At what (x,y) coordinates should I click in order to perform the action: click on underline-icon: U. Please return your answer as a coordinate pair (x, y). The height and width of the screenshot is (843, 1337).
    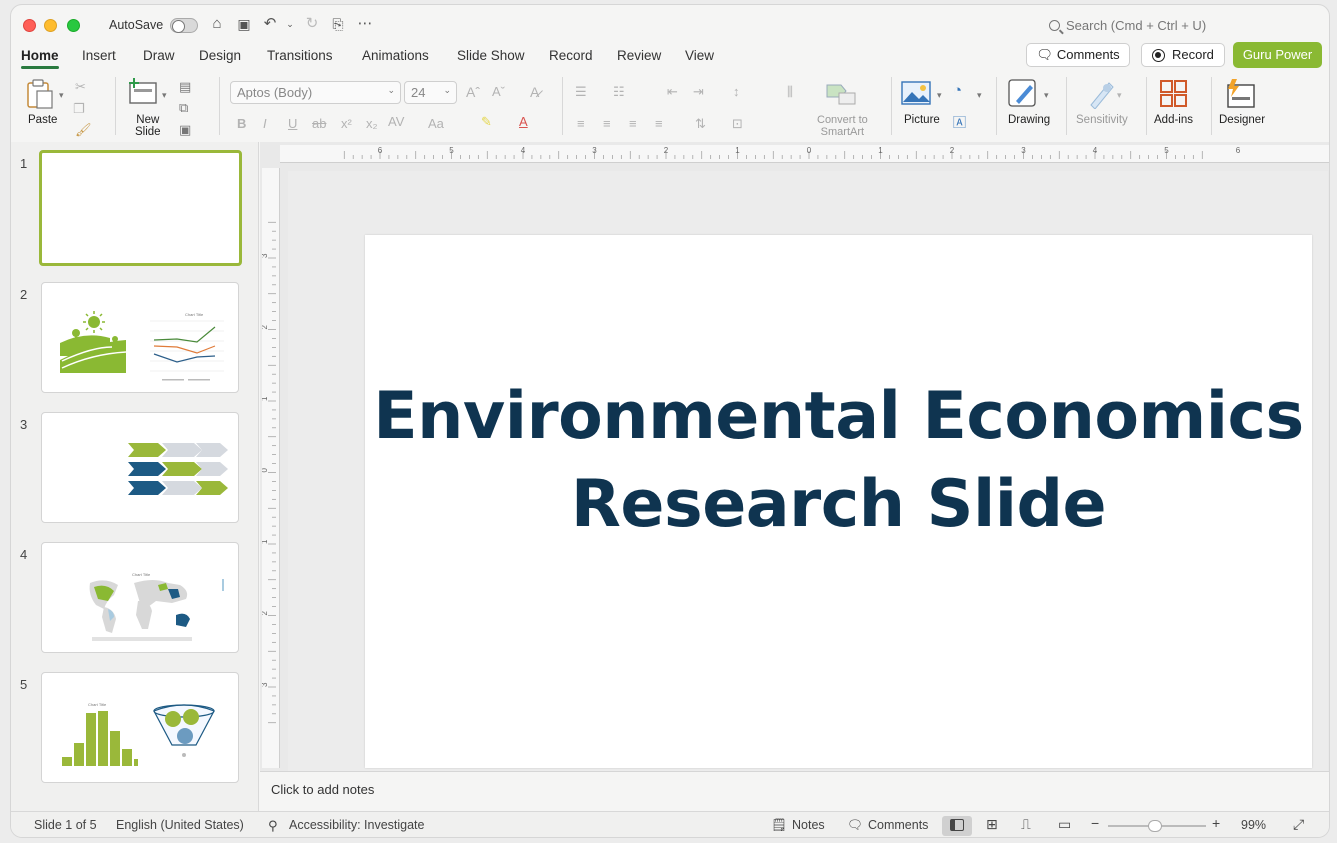
    Looking at the image, I should click on (292, 124).